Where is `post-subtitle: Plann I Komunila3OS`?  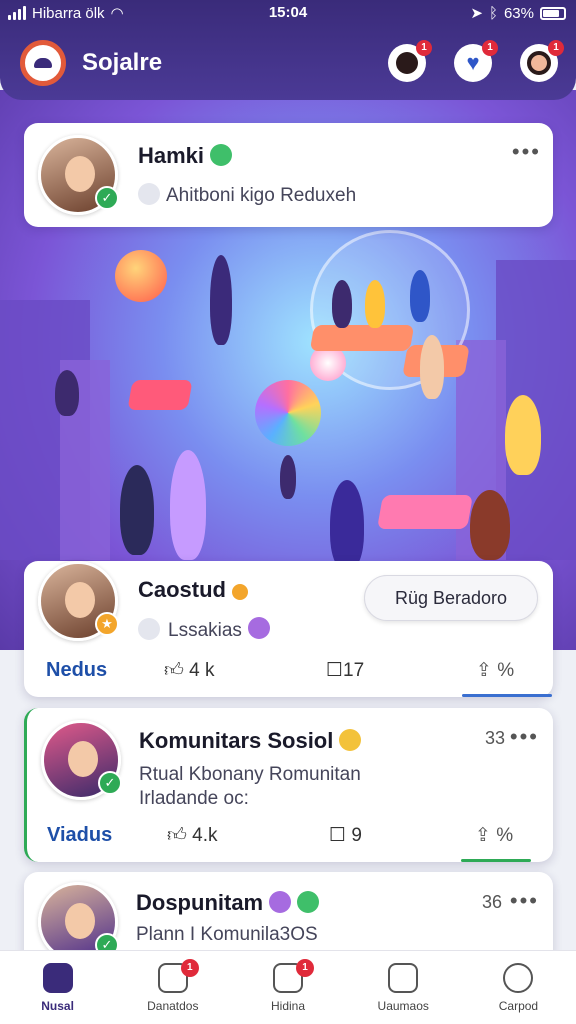
post-subtitle: Plann I Komunila3OS is located at coordinates (227, 934).